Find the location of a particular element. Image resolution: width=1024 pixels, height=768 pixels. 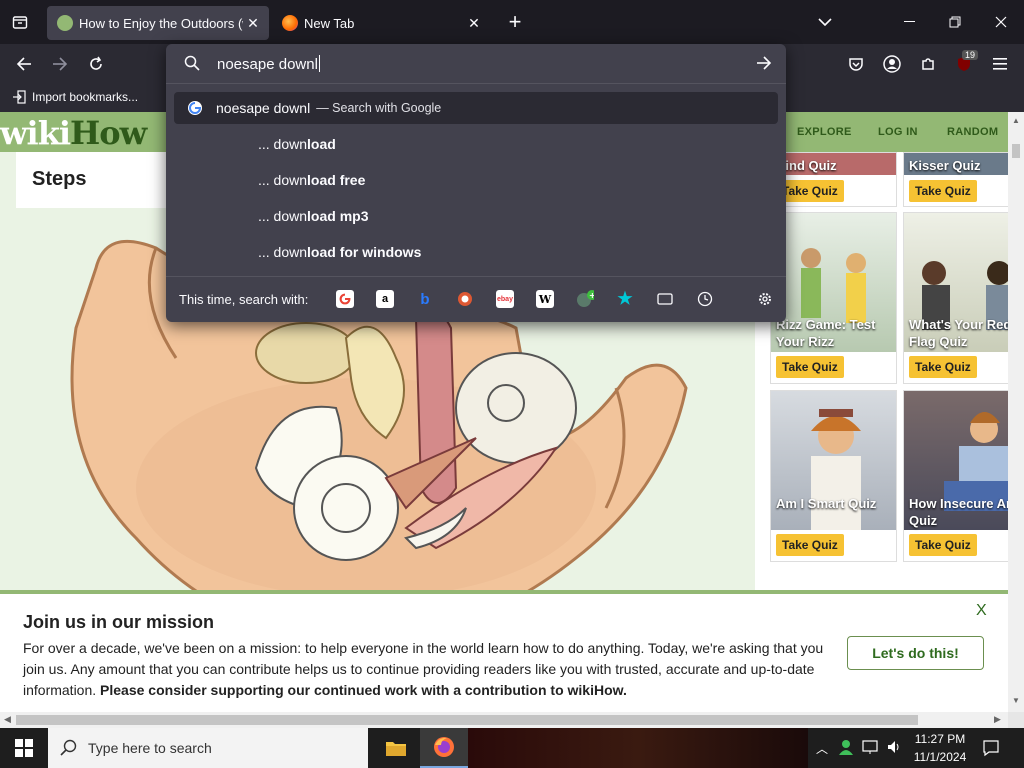

wikihow-logo: wikiHow is located at coordinates (73, 133).